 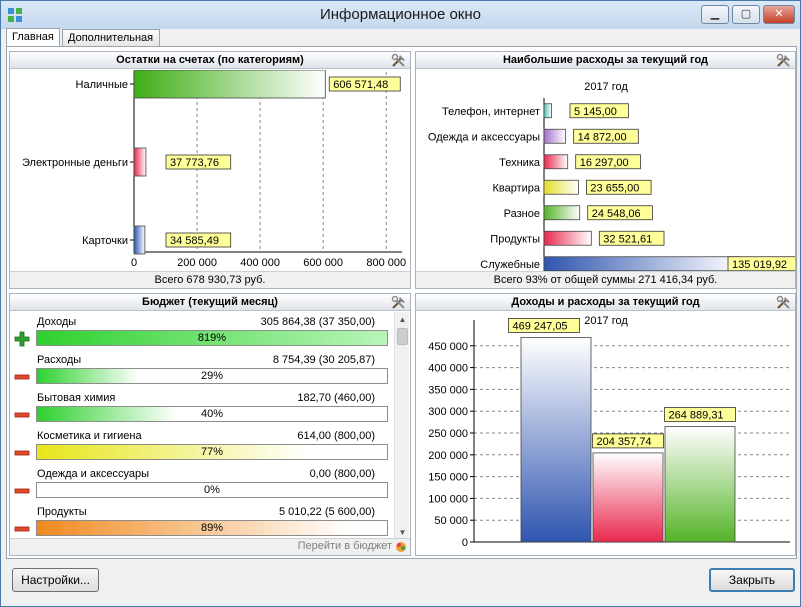 I want to click on category-label: Телефон, интернет, so click(x=491, y=112).